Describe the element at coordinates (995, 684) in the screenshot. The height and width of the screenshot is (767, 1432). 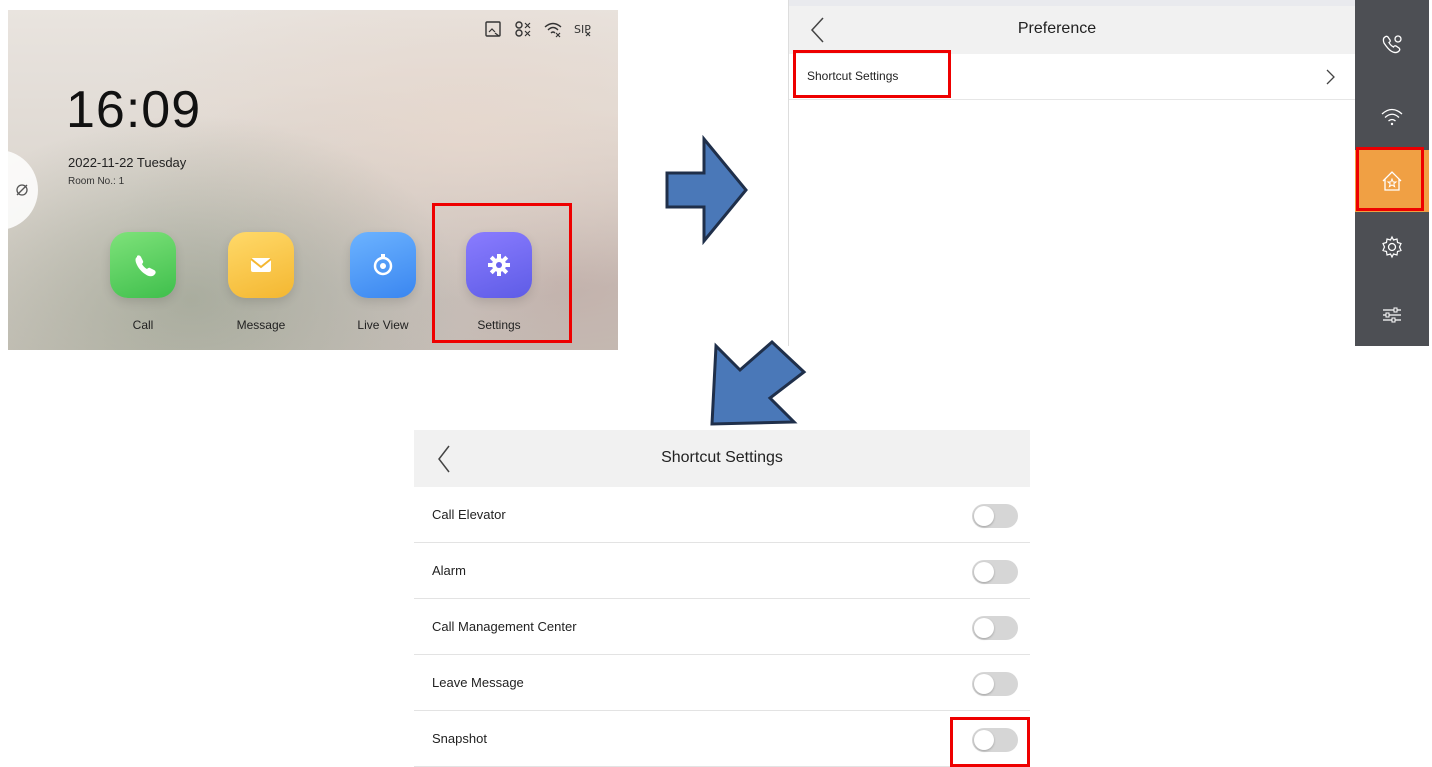
I see `leave-message-toggle` at that location.